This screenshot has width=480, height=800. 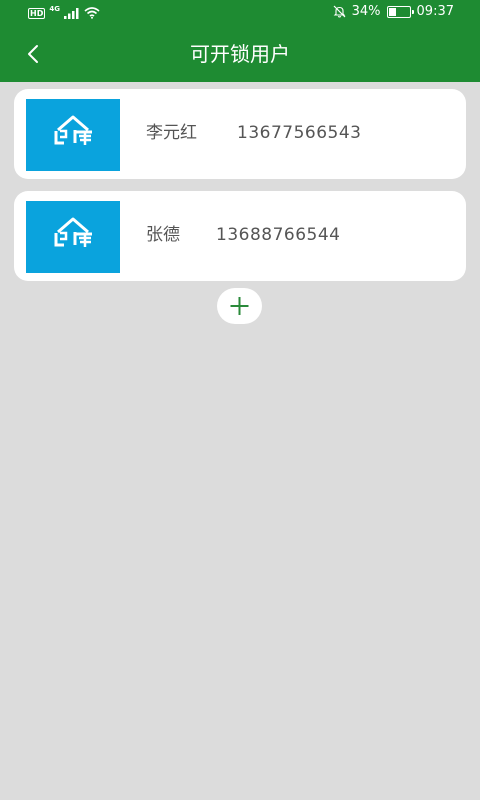 What do you see at coordinates (171, 133) in the screenshot?
I see `user-name: 李元红` at bounding box center [171, 133].